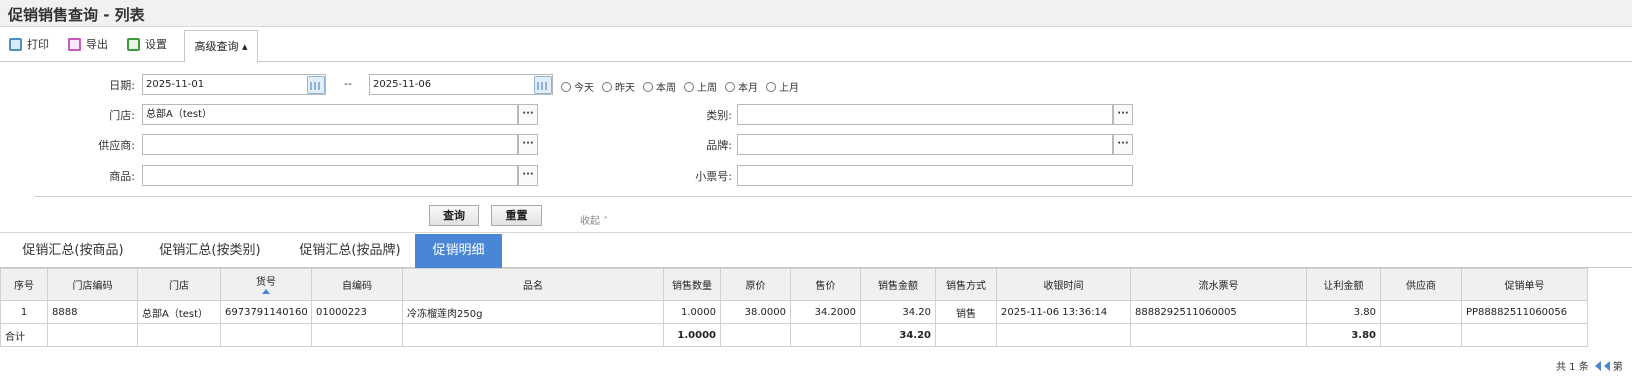 The height and width of the screenshot is (380, 1632). I want to click on date-from-input: 2025-11-01, so click(234, 84).